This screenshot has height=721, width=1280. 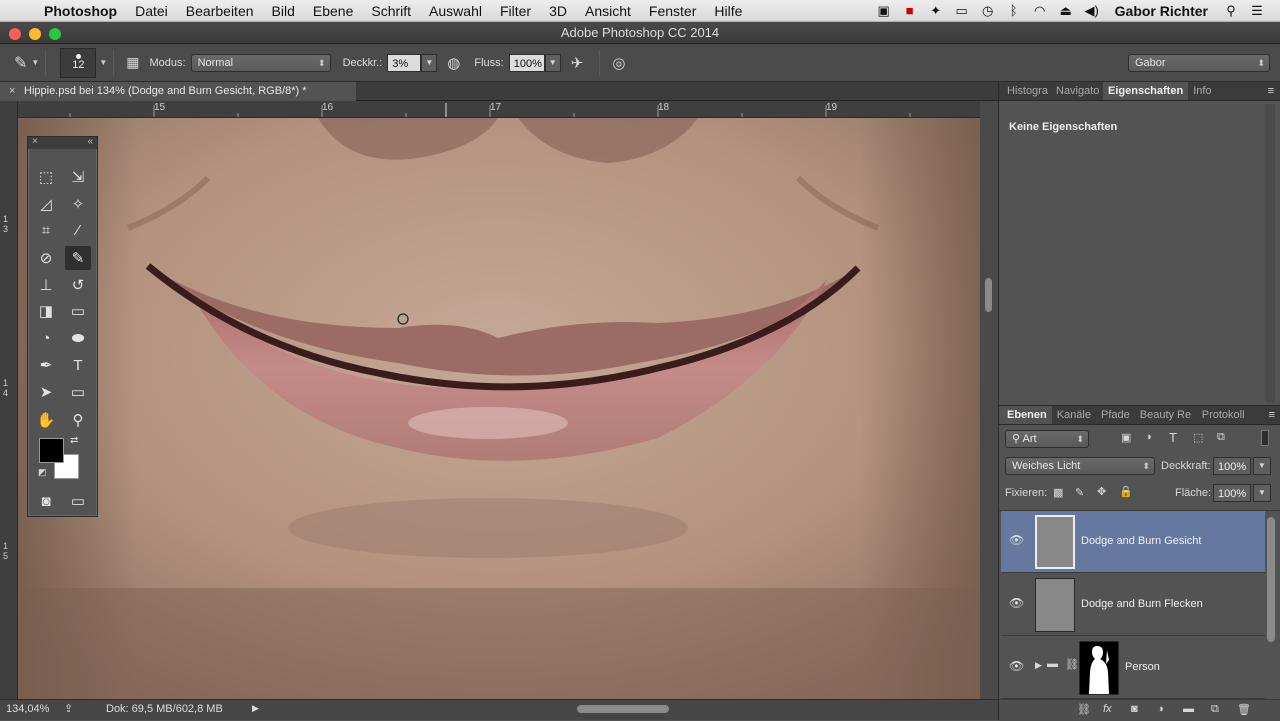 What do you see at coordinates (78, 392) in the screenshot?
I see `shape-tool-icon: ▭` at bounding box center [78, 392].